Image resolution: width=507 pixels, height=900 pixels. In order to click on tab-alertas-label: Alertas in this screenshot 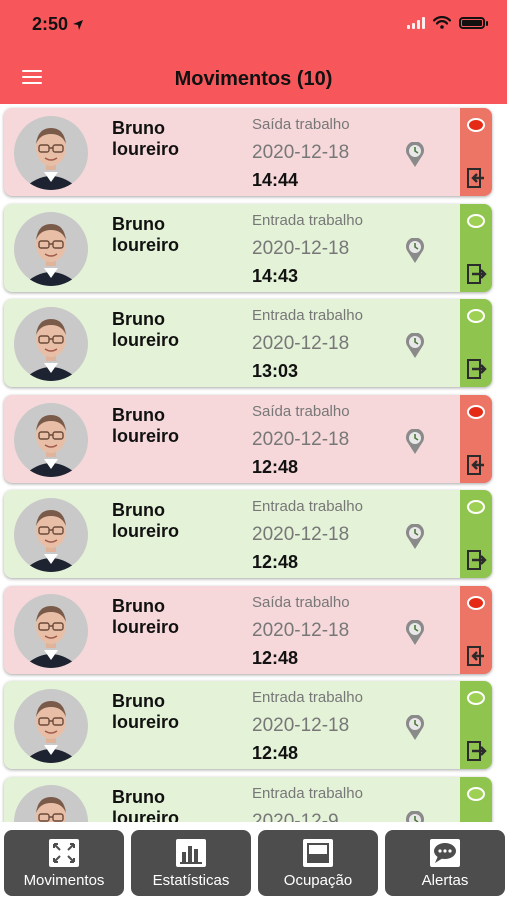, I will do `click(445, 880)`.